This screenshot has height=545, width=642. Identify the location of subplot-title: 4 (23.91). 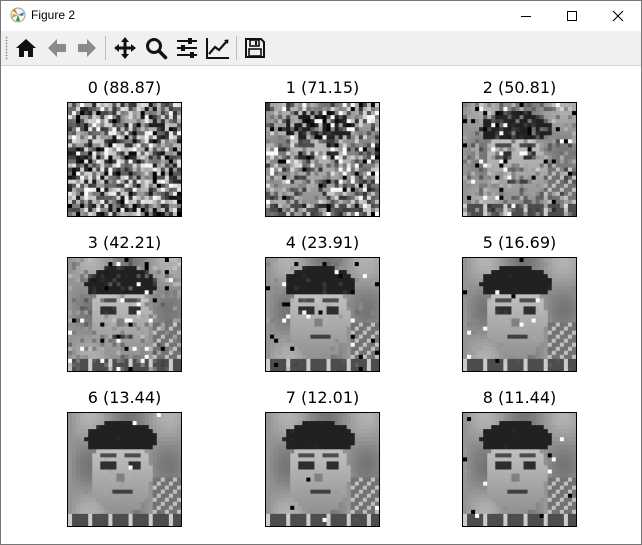
(322, 242).